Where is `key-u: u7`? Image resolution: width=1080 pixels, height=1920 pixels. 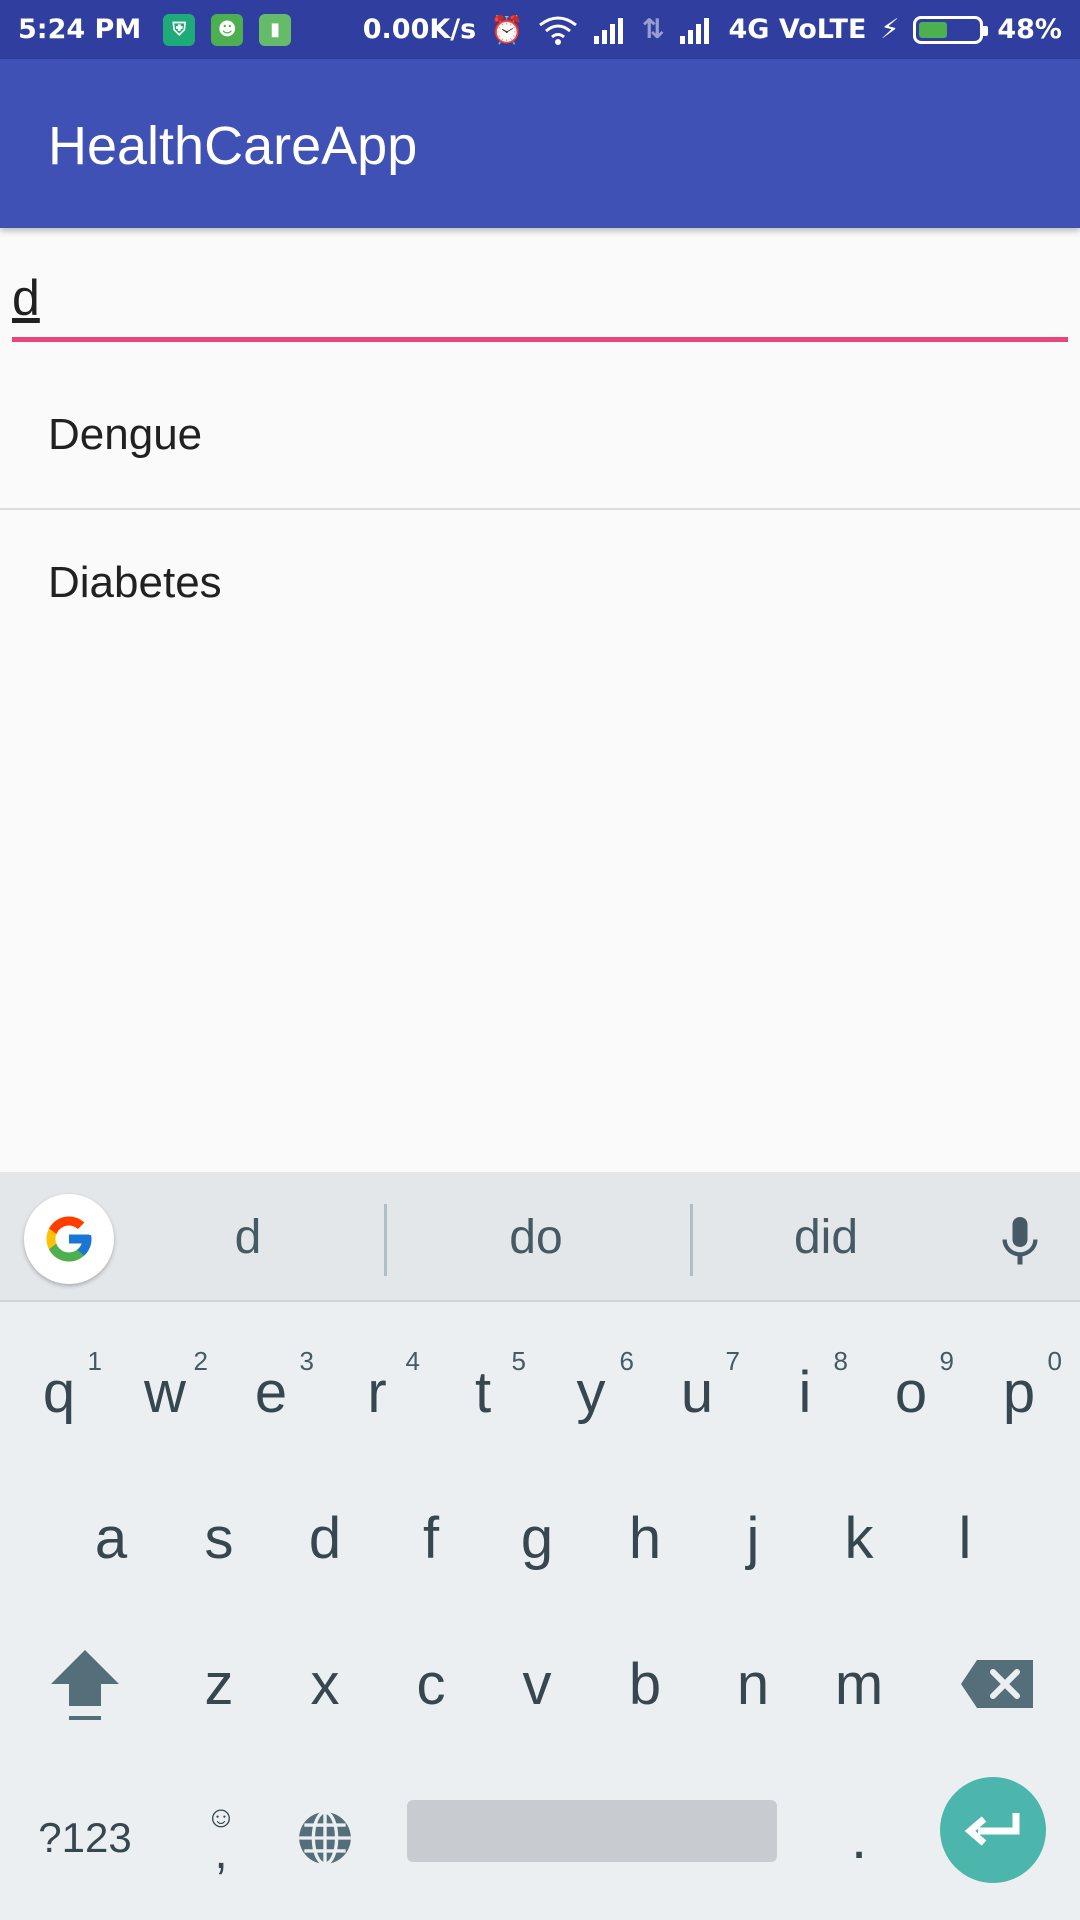 key-u: u7 is located at coordinates (697, 1392).